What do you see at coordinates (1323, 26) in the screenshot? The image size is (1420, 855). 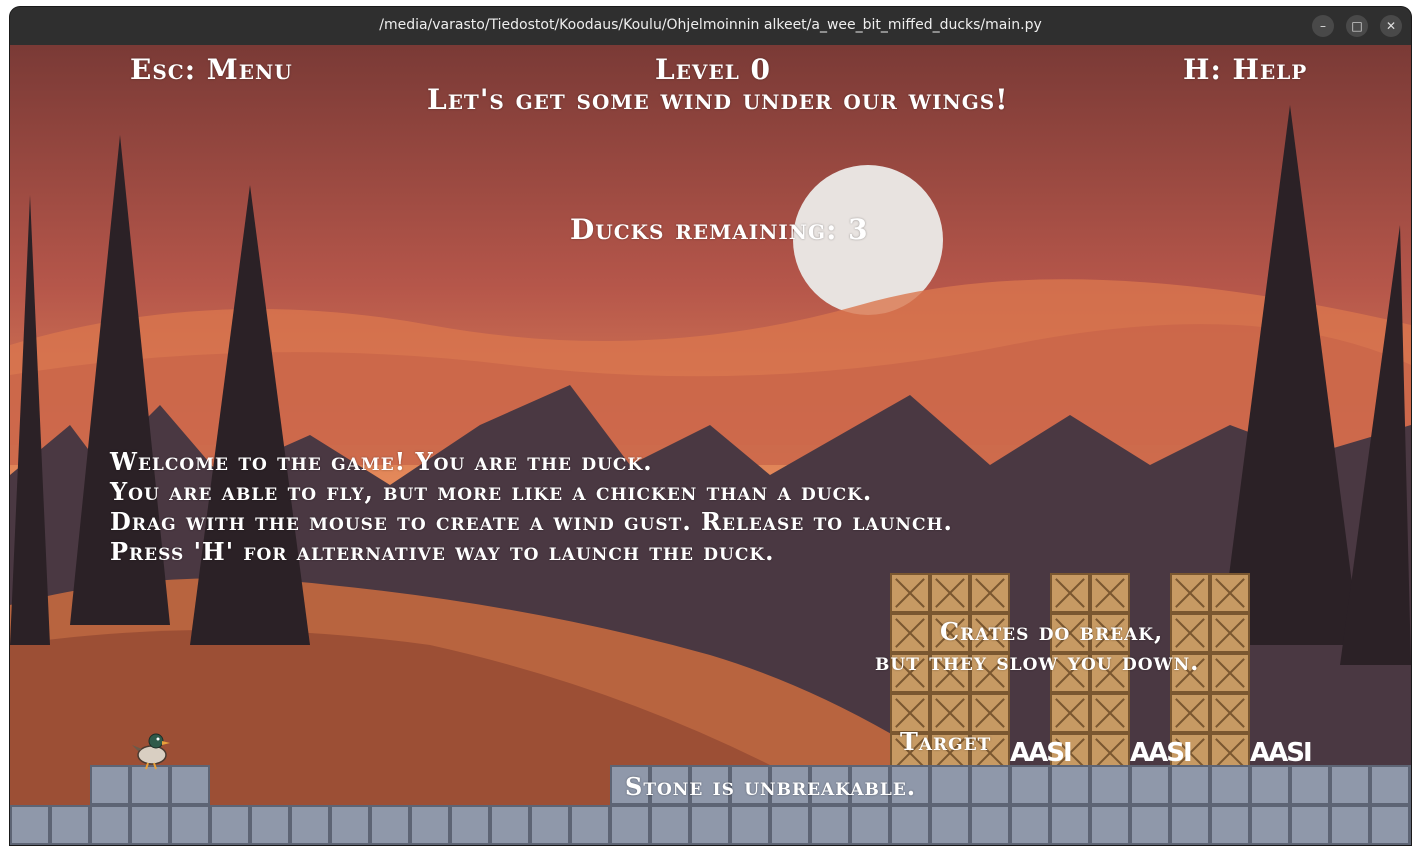 I see `minimize-icon: –` at bounding box center [1323, 26].